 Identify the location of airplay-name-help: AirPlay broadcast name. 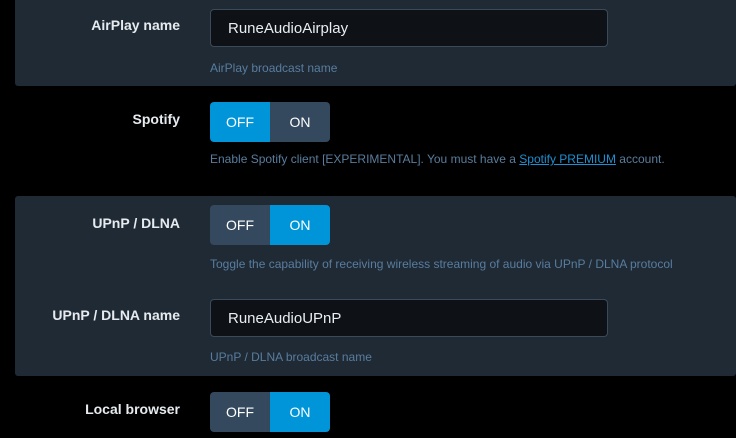
(274, 68).